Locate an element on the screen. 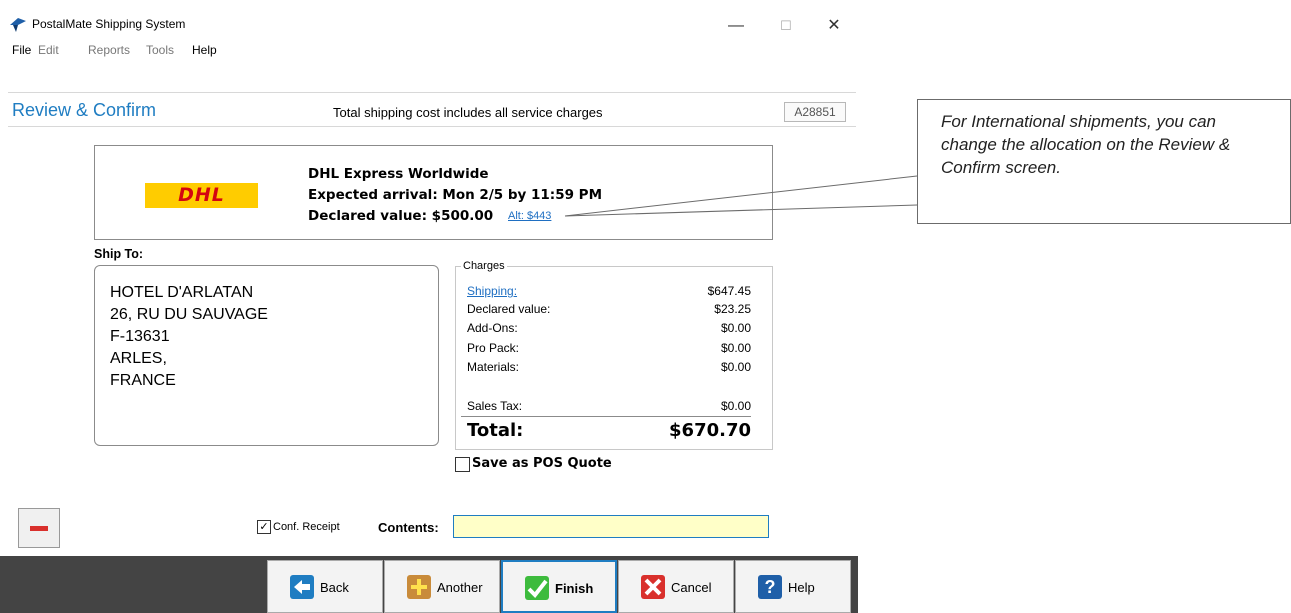 The width and height of the screenshot is (1291, 613). x-icon is located at coordinates (653, 587).